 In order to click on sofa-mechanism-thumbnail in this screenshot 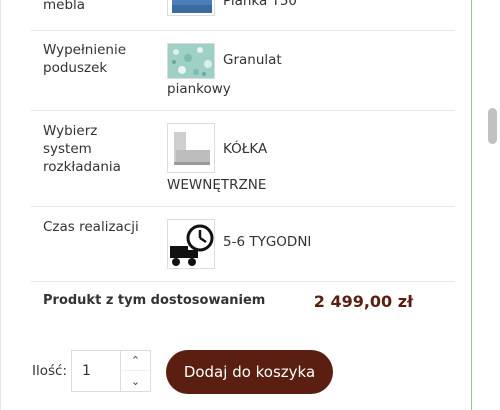, I will do `click(191, 148)`.